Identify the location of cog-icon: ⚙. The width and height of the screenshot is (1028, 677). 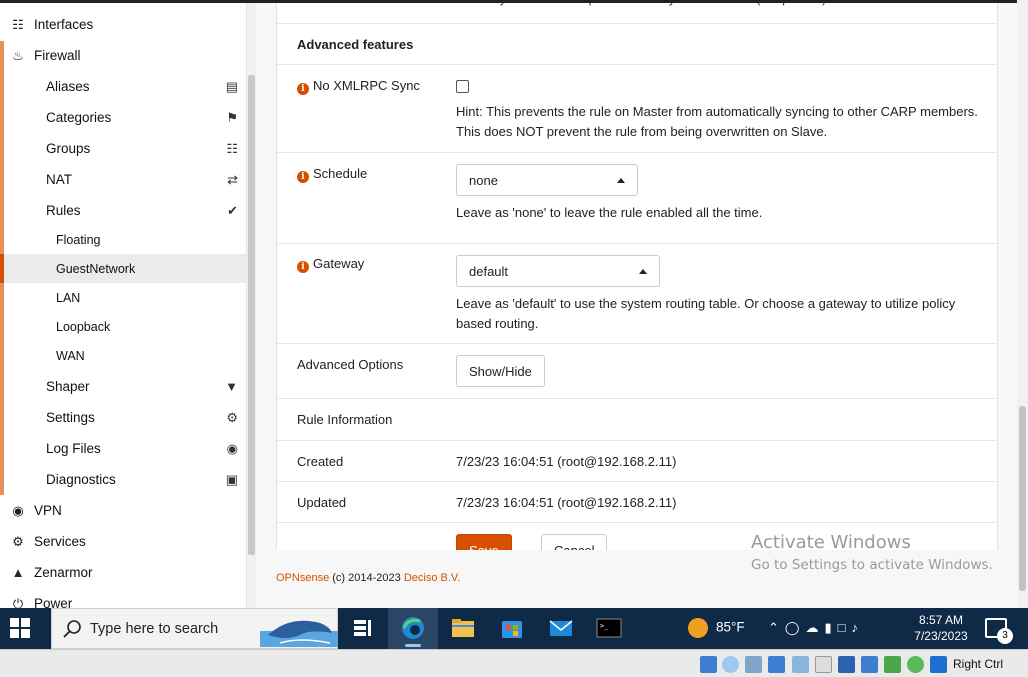
(18, 541).